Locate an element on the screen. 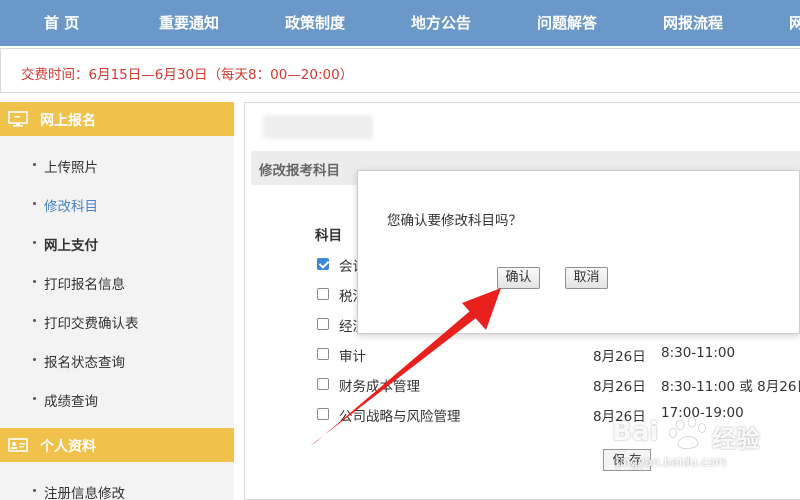 Image resolution: width=800 pixels, height=500 pixels. sidebar-section-title: 网上报名 is located at coordinates (68, 121).